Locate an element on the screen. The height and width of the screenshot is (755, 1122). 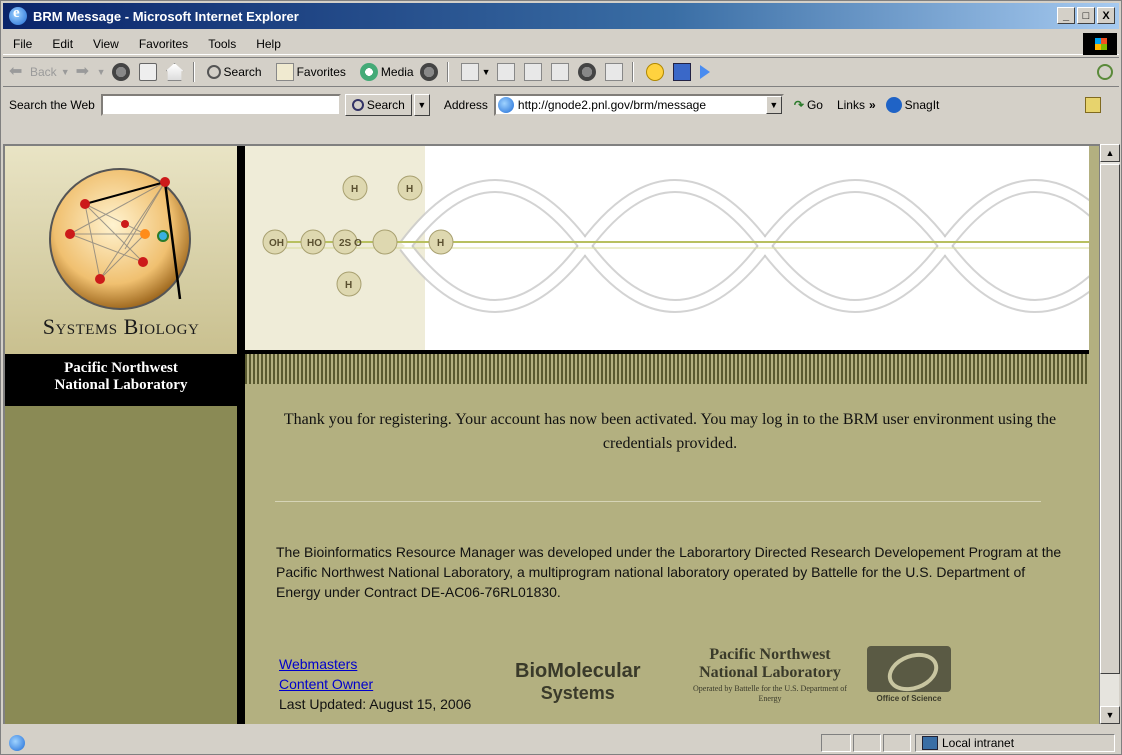
refresh-button is located at coordinates (149, 72).